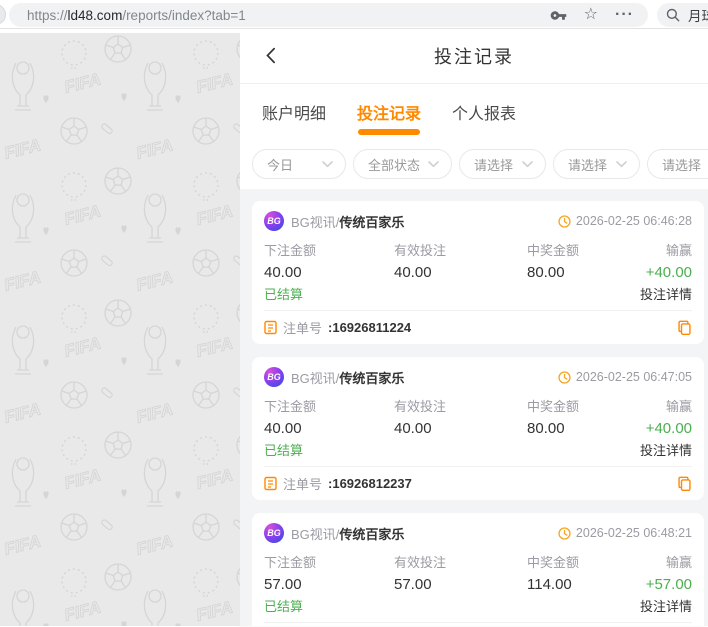  Describe the element at coordinates (484, 111) in the screenshot. I see `tab-personal-report: 个人报表` at that location.